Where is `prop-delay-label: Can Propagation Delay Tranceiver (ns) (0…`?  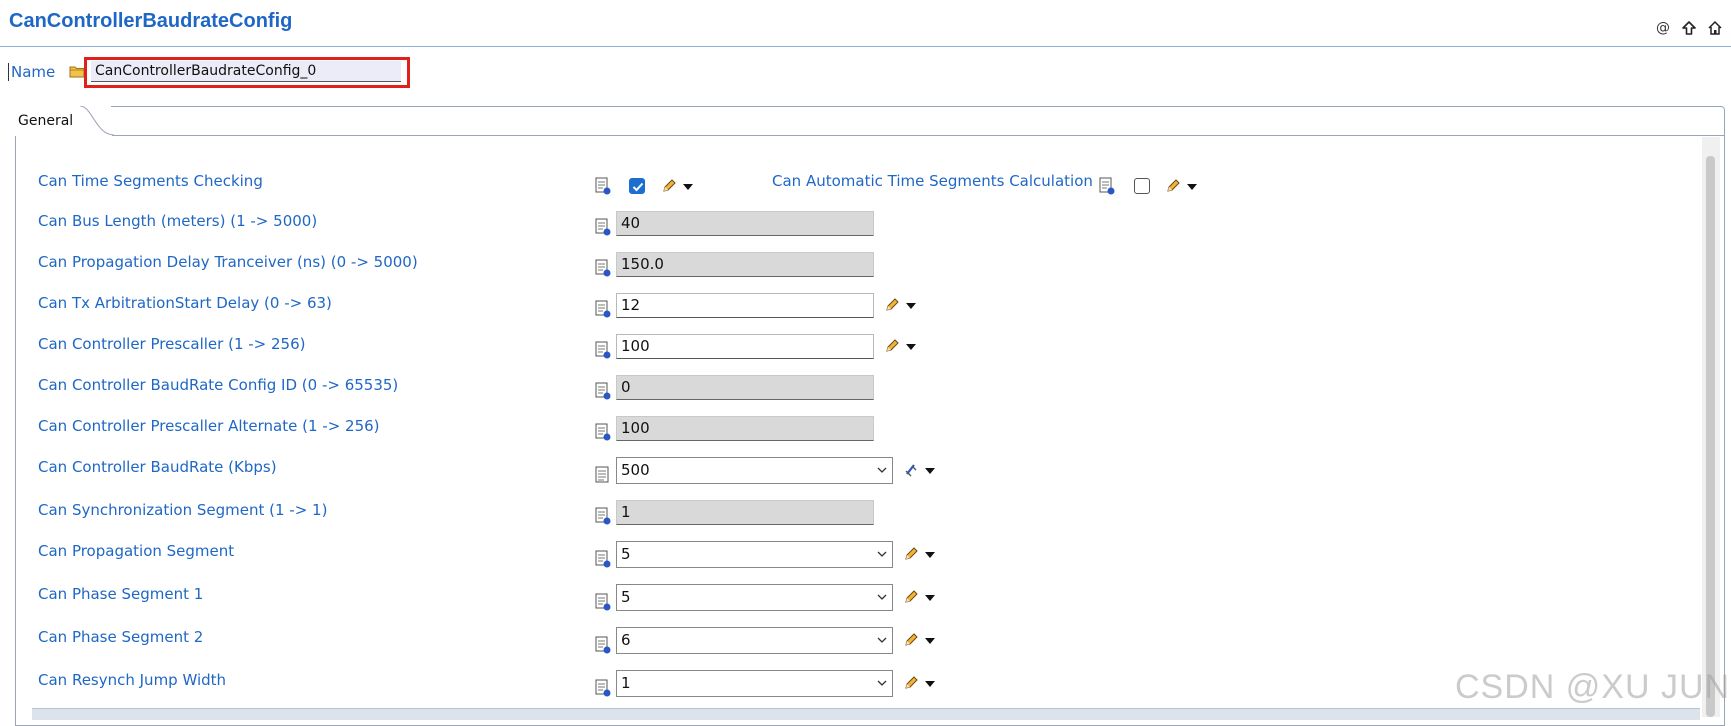
prop-delay-label: Can Propagation Delay Tranceiver (ns) (0… is located at coordinates (228, 262).